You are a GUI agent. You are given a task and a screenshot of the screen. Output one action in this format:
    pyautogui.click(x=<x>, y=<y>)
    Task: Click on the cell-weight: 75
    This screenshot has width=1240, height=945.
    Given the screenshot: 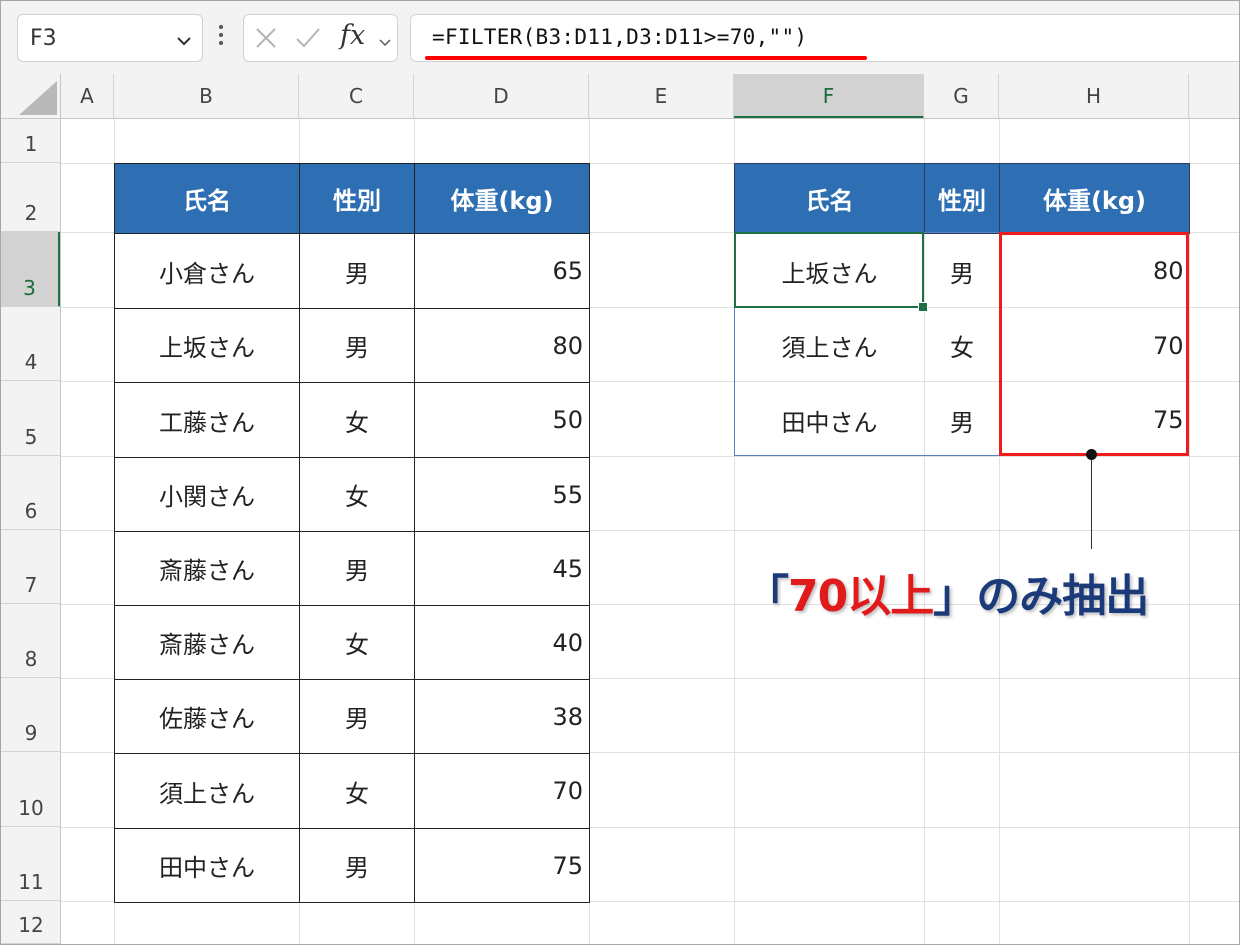 What is the action you would take?
    pyautogui.click(x=502, y=865)
    